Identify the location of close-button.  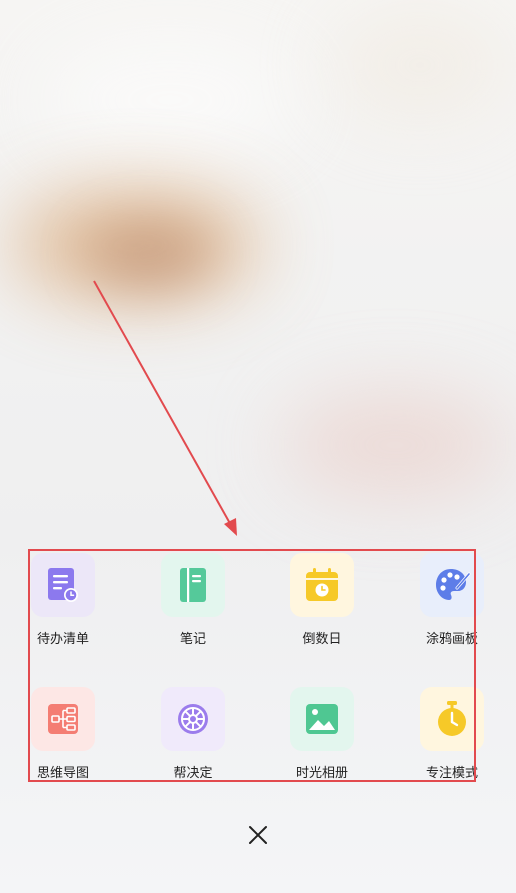
(258, 835).